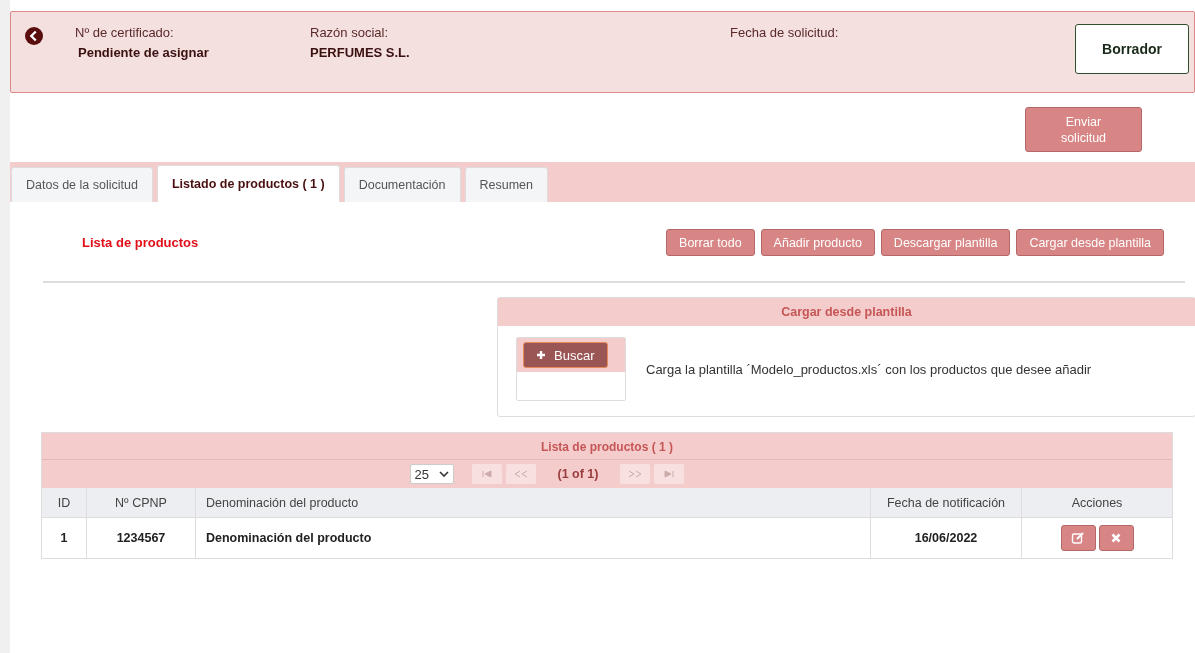 Image resolution: width=1195 pixels, height=653 pixels. What do you see at coordinates (486, 474) in the screenshot?
I see `first-page-icon` at bounding box center [486, 474].